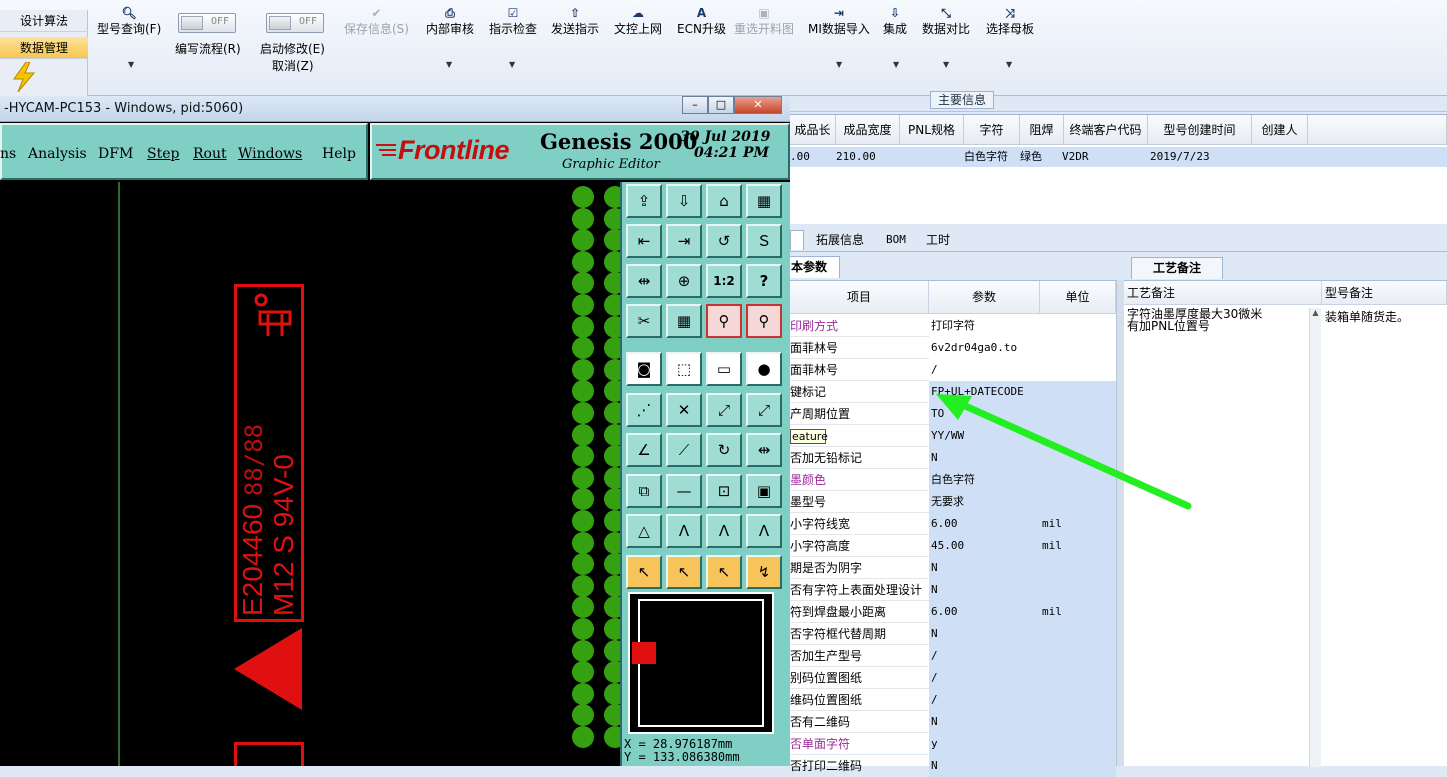 Image resolution: width=1447 pixels, height=777 pixels. I want to click on save-info-button: ✔ 保存信息(S), so click(376, 21).